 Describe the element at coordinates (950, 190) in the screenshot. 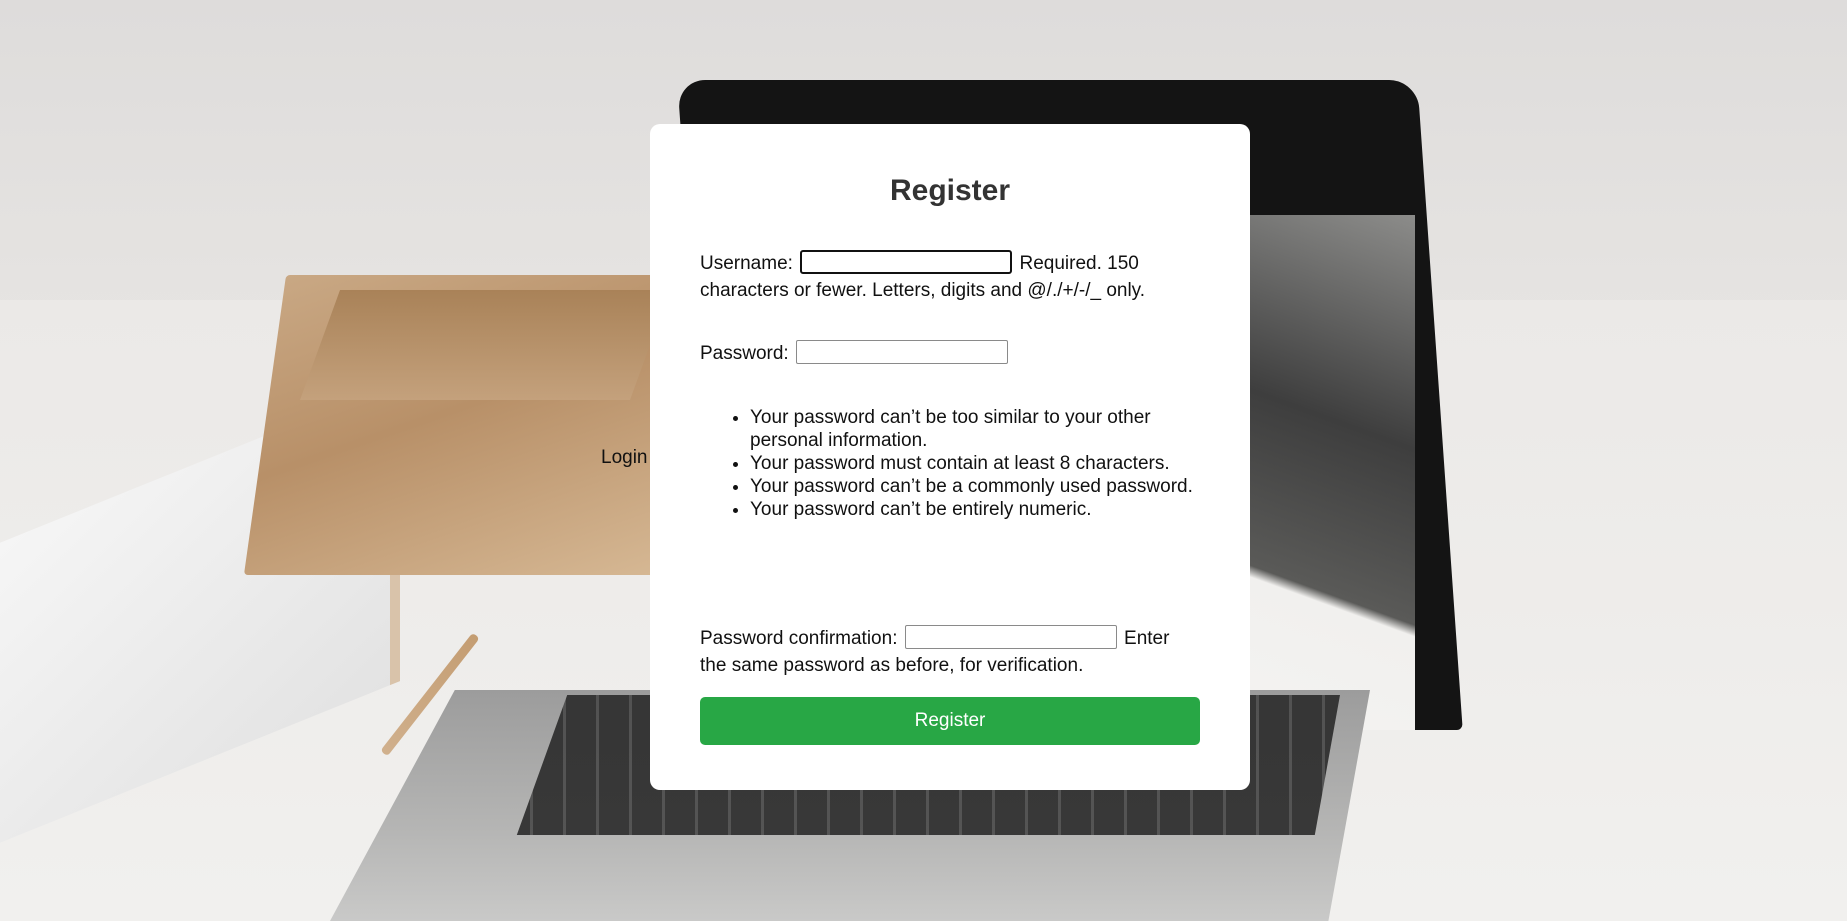

I see `register-title: Register` at that location.